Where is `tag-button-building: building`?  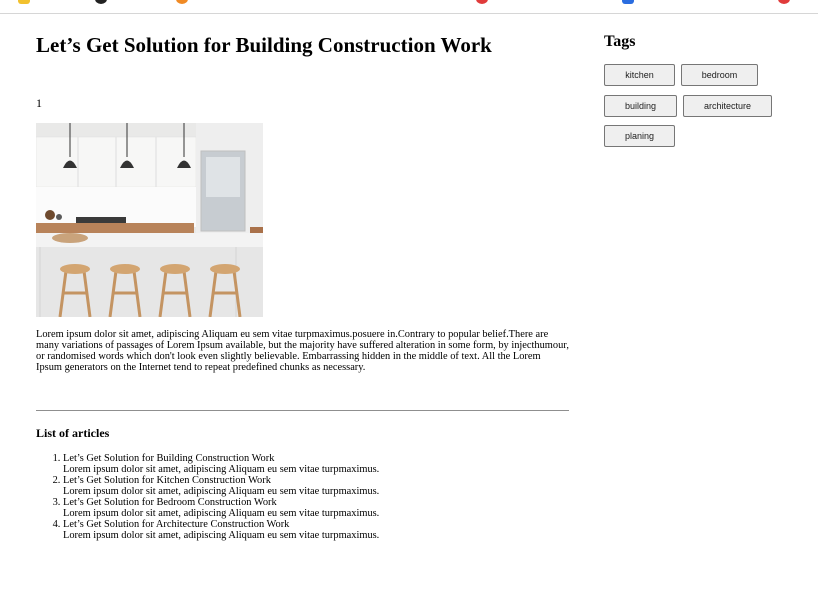 tag-button-building: building is located at coordinates (640, 106).